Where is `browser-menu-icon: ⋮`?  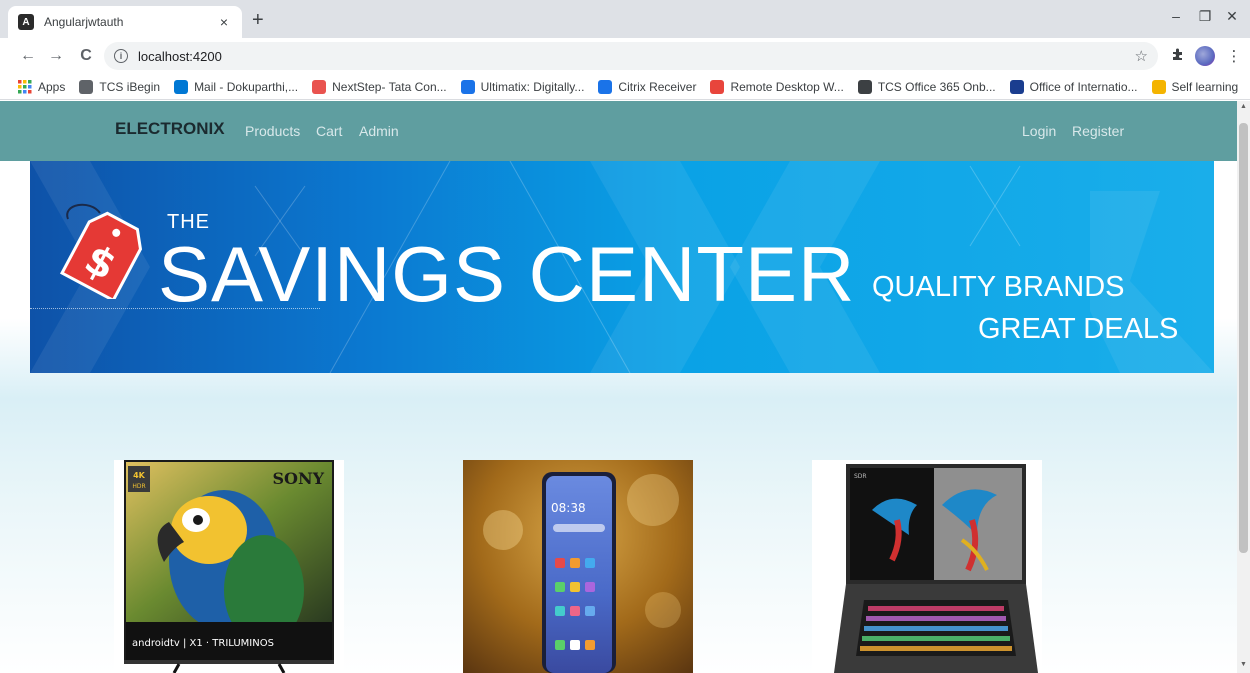 browser-menu-icon: ⋮ is located at coordinates (1234, 56).